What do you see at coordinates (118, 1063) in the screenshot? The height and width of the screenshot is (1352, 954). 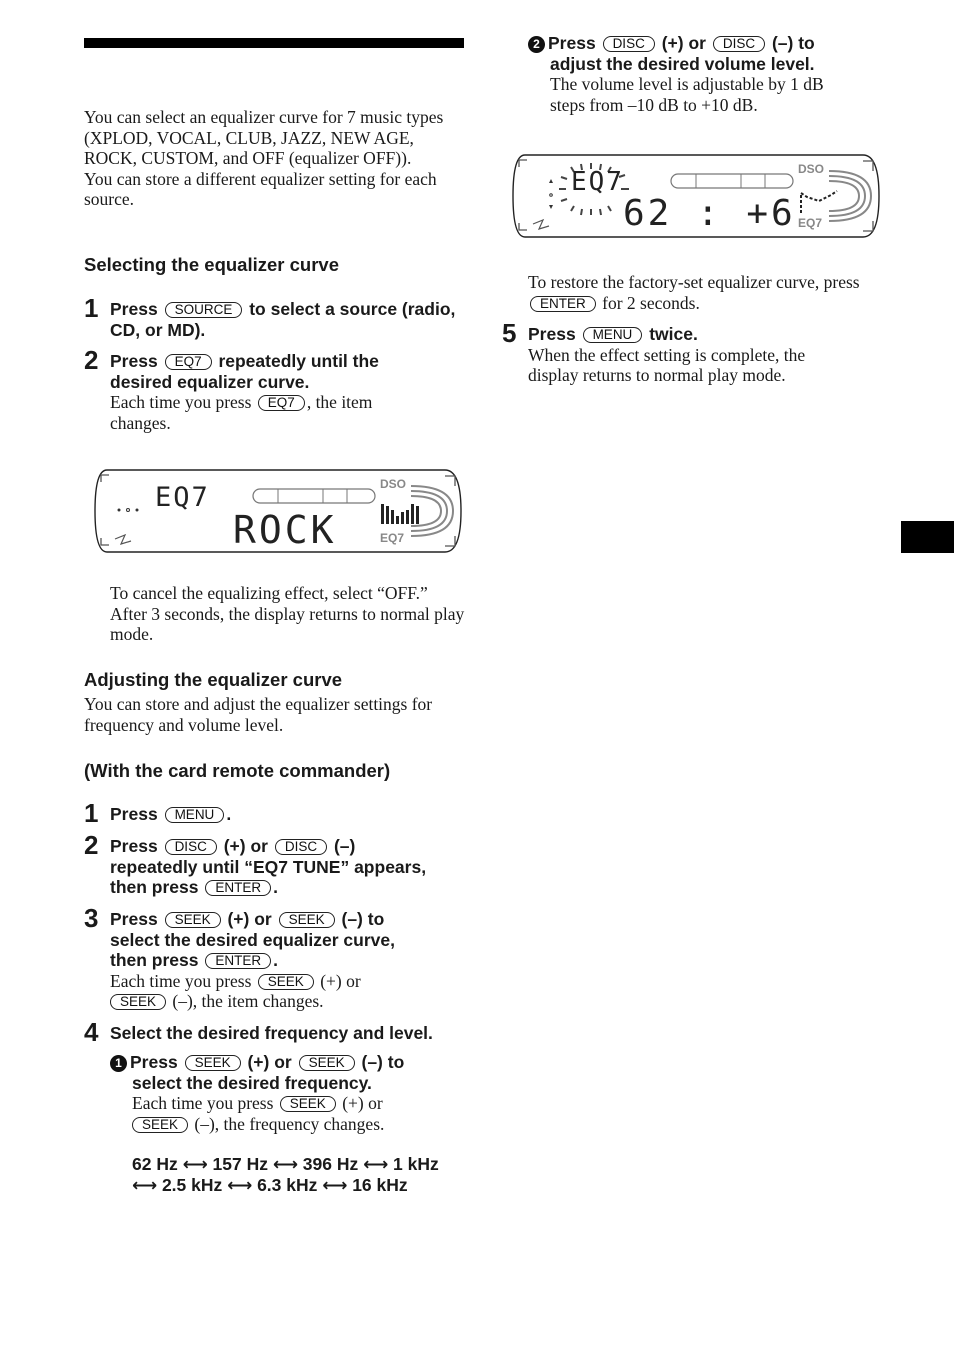 I see `circled-number-1: 1` at bounding box center [118, 1063].